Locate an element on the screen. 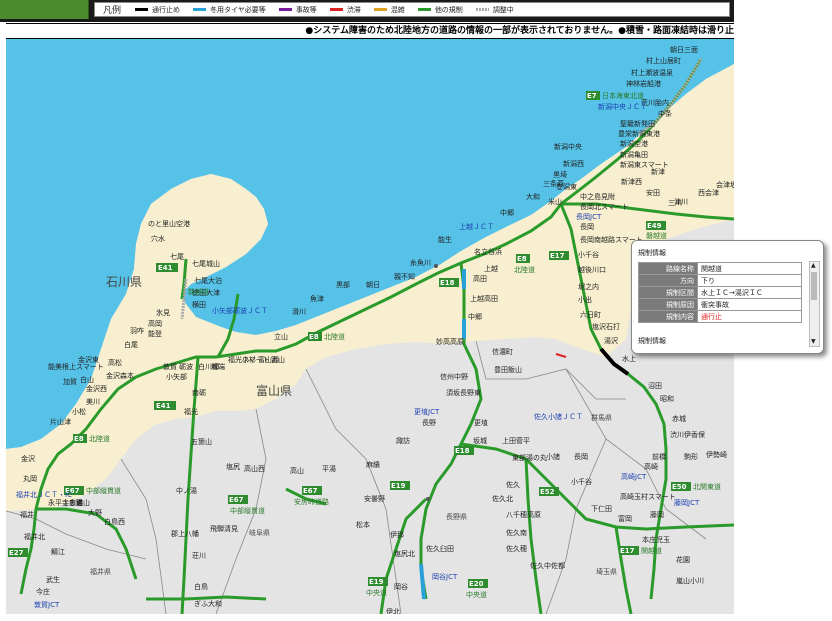 This screenshot has width=832, height=621. svg-text: E8 is located at coordinates (314, 337).